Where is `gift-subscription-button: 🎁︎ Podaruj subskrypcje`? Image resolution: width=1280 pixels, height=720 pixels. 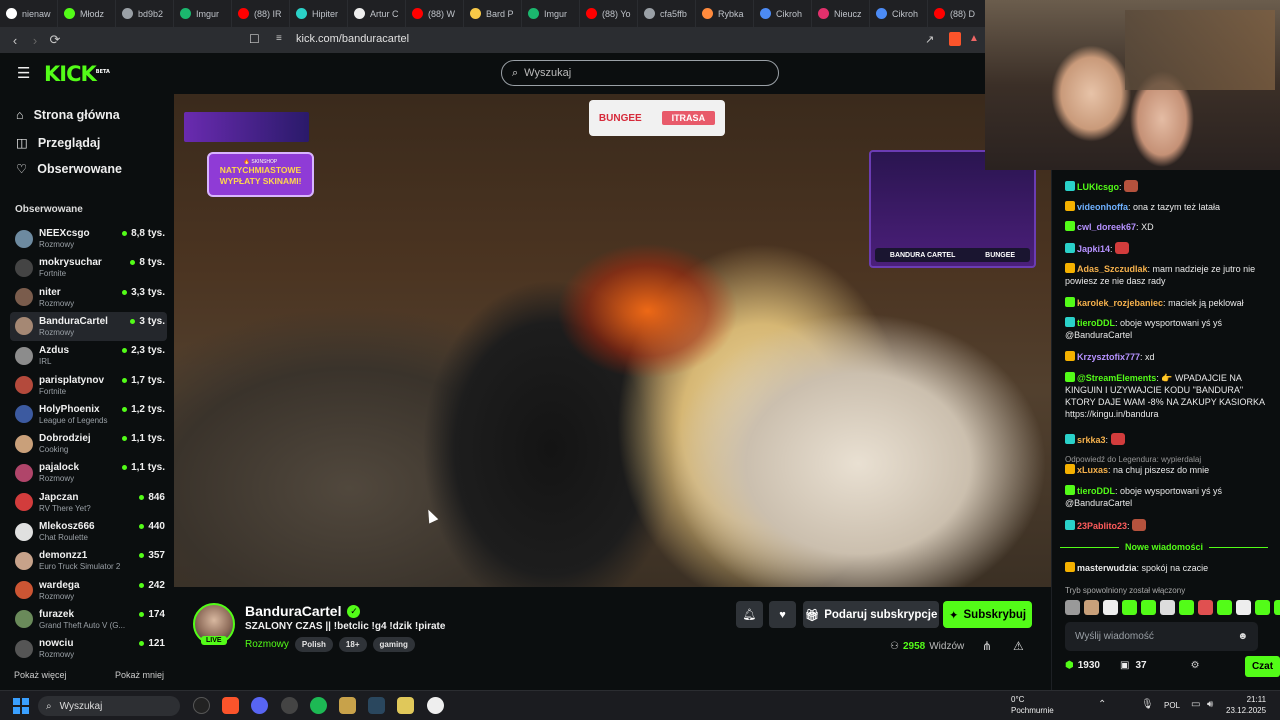 gift-subscription-button: 🎁︎ Podaruj subskrypcje is located at coordinates (871, 614).